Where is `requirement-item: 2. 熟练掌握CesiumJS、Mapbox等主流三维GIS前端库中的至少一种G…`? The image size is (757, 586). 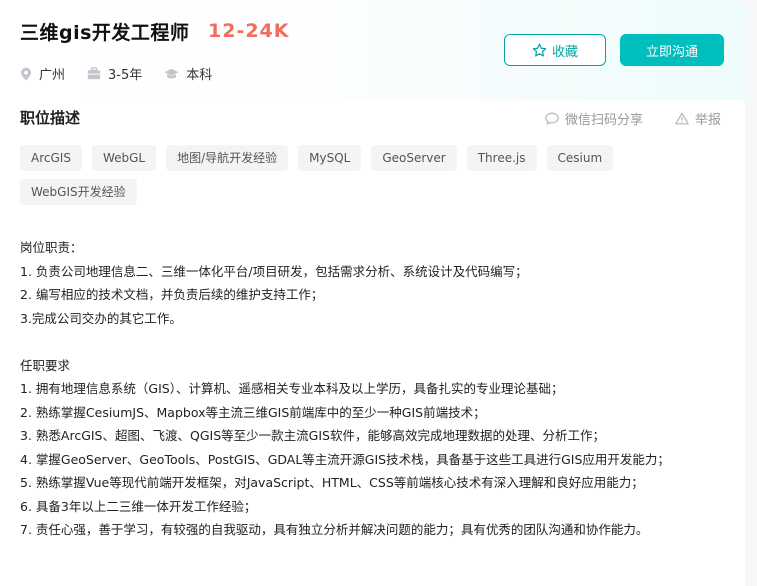 requirement-item: 2. 熟练掌握CesiumJS、Mapbox等主流三维GIS前端库中的至少一种G… is located at coordinates (253, 412).